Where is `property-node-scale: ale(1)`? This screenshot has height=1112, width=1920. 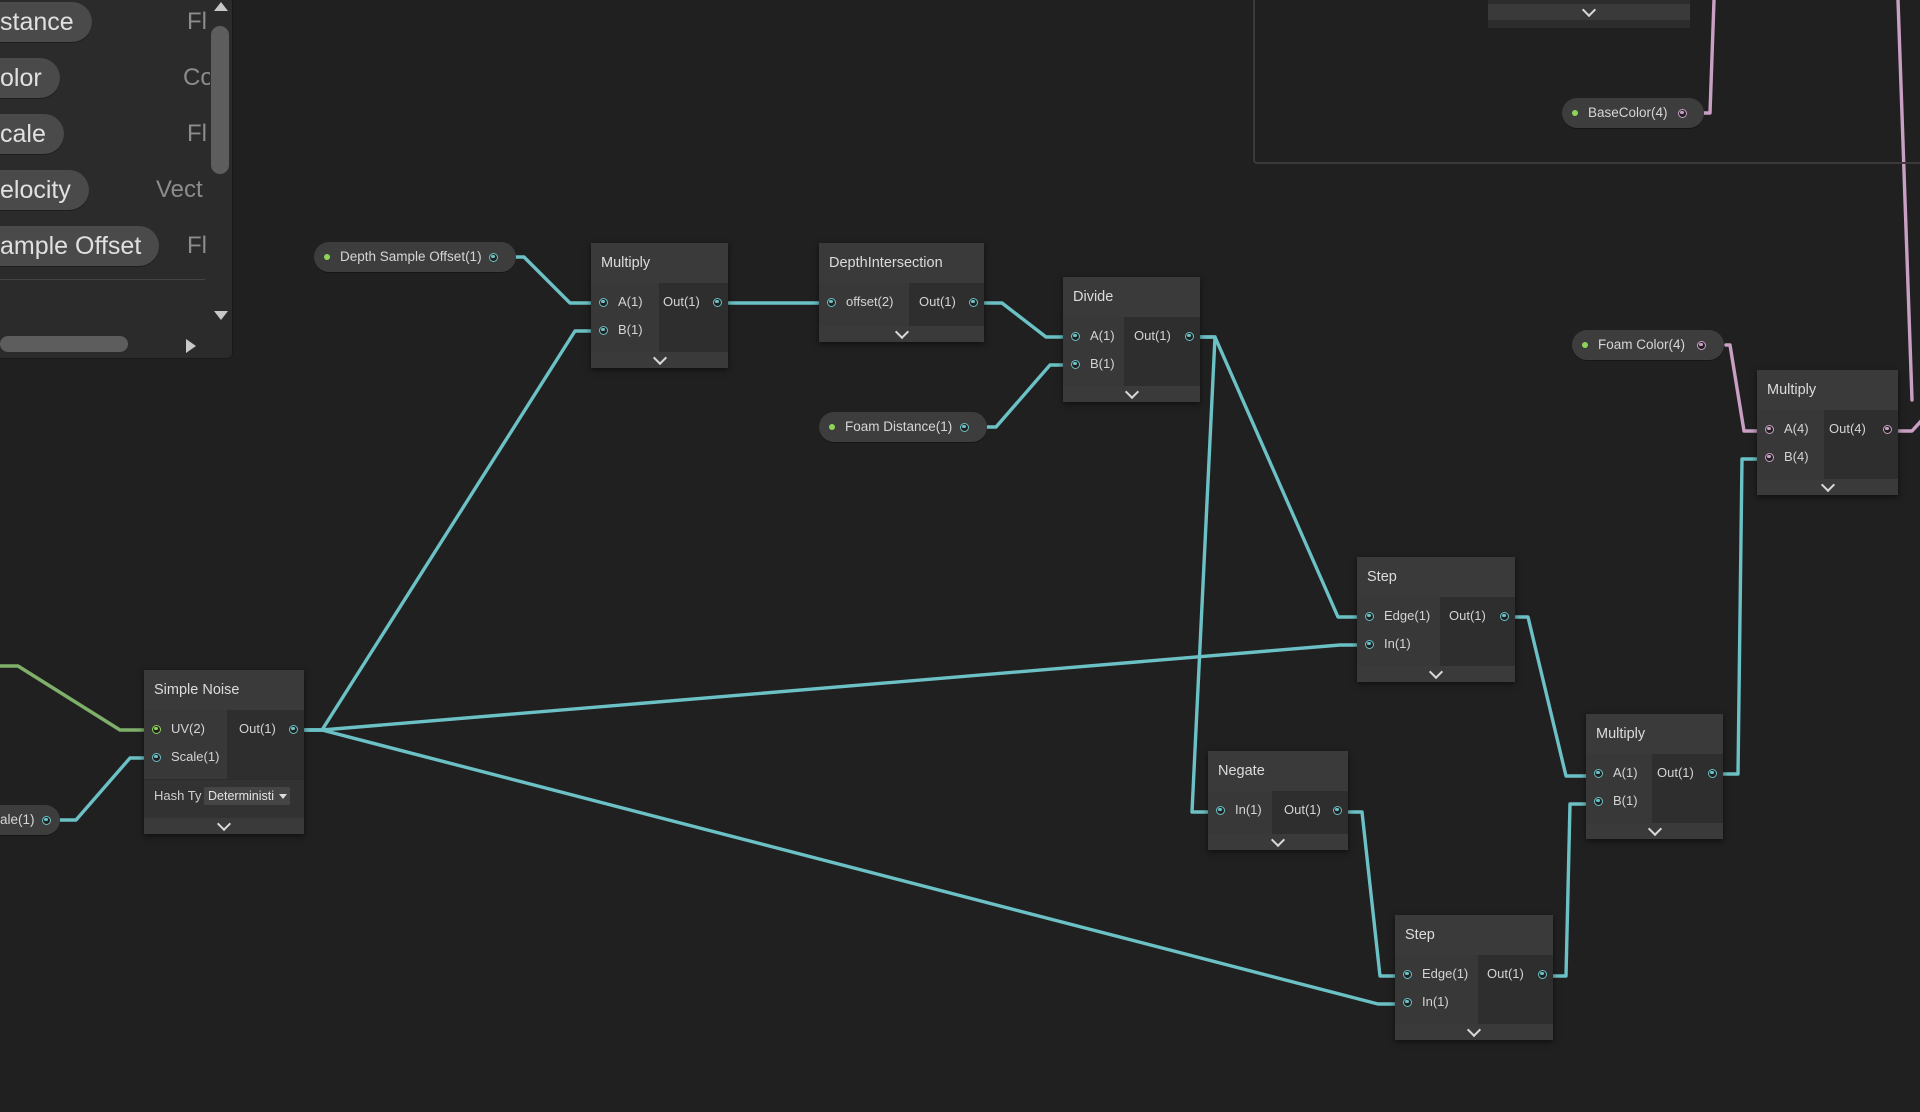
property-node-scale: ale(1) is located at coordinates (30, 820).